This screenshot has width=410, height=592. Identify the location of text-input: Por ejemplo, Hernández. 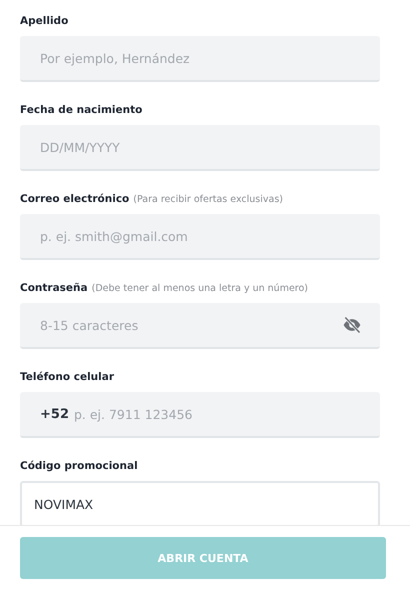
(201, 58).